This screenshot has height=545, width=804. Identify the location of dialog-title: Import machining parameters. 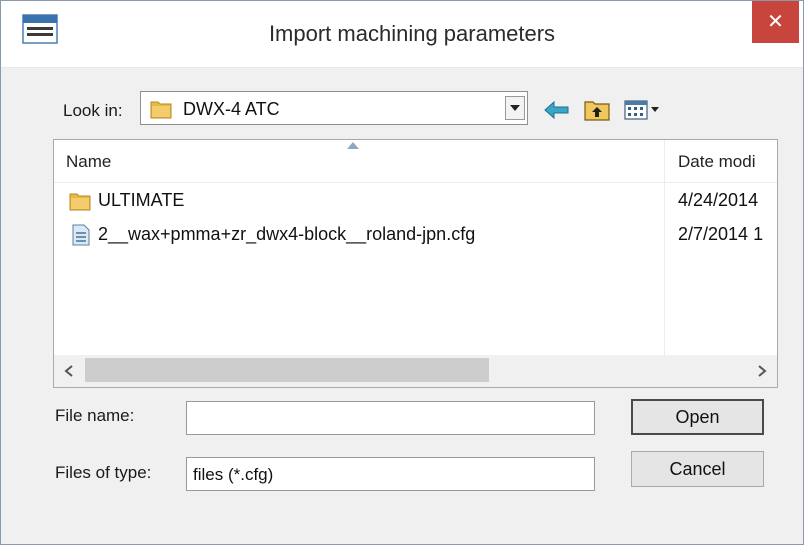
(412, 33).